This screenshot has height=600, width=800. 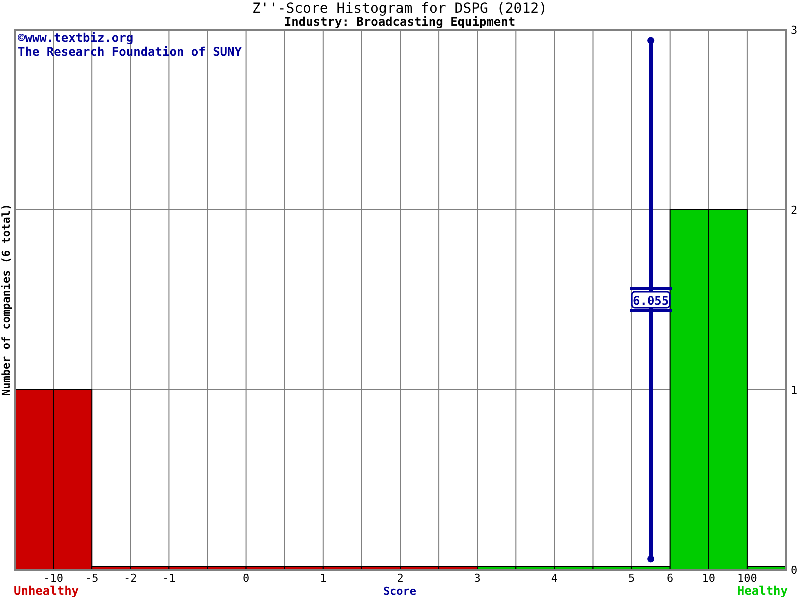 What do you see at coordinates (794, 390) in the screenshot?
I see `y-tick-label: 1` at bounding box center [794, 390].